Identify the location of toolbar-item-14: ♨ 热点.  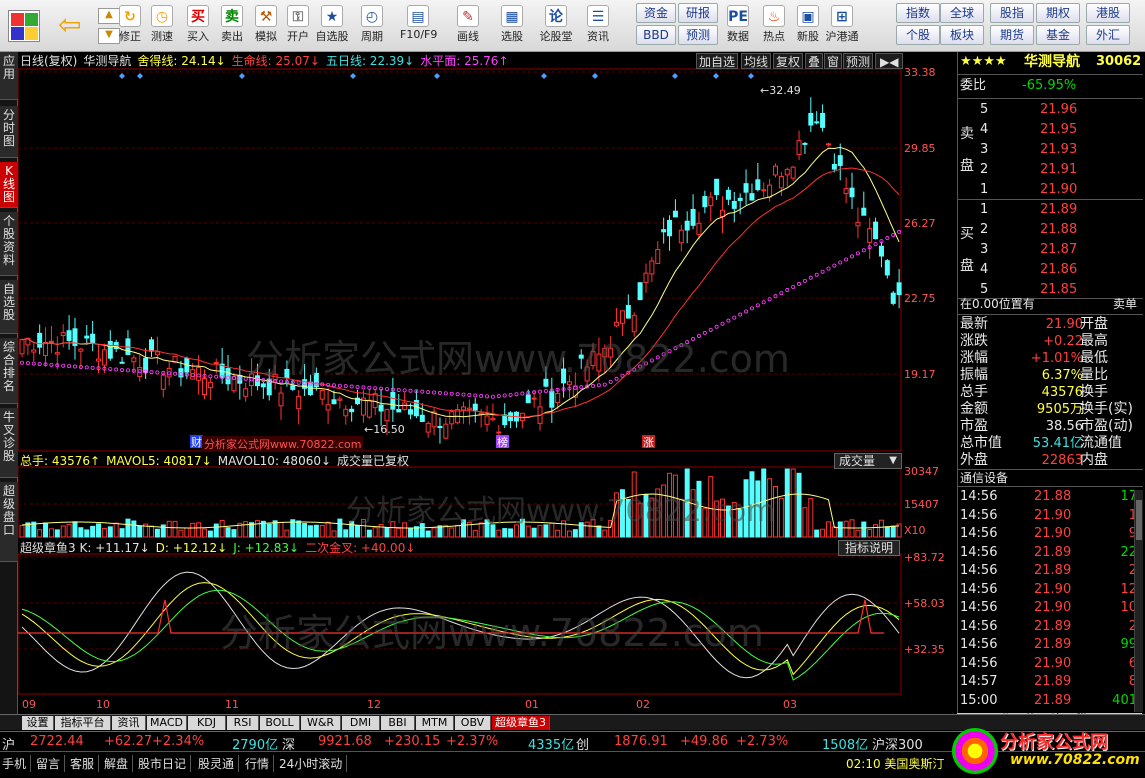
(774, 26).